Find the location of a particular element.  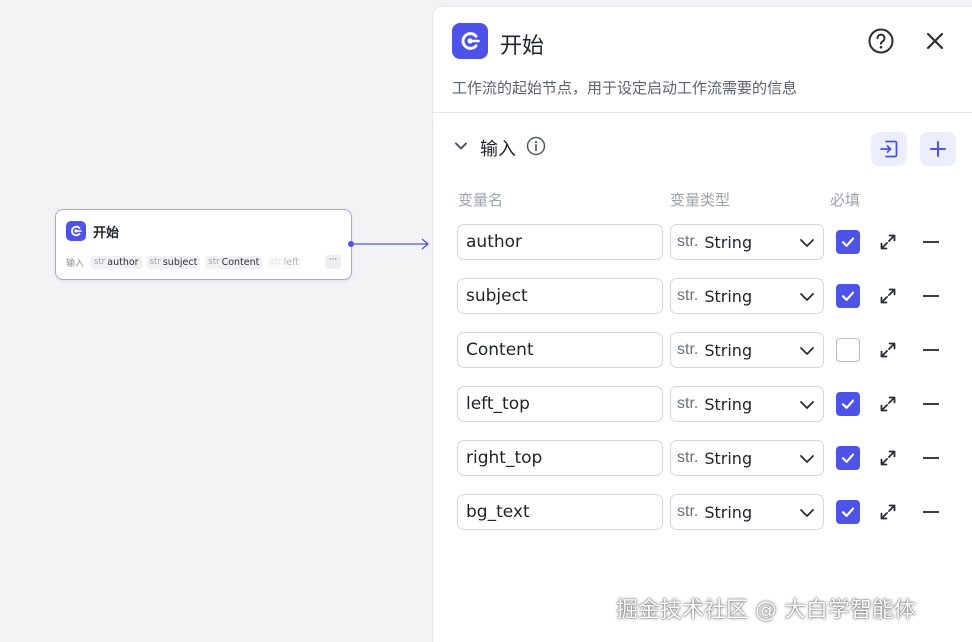

node-input-chip: str Content is located at coordinates (234, 262).